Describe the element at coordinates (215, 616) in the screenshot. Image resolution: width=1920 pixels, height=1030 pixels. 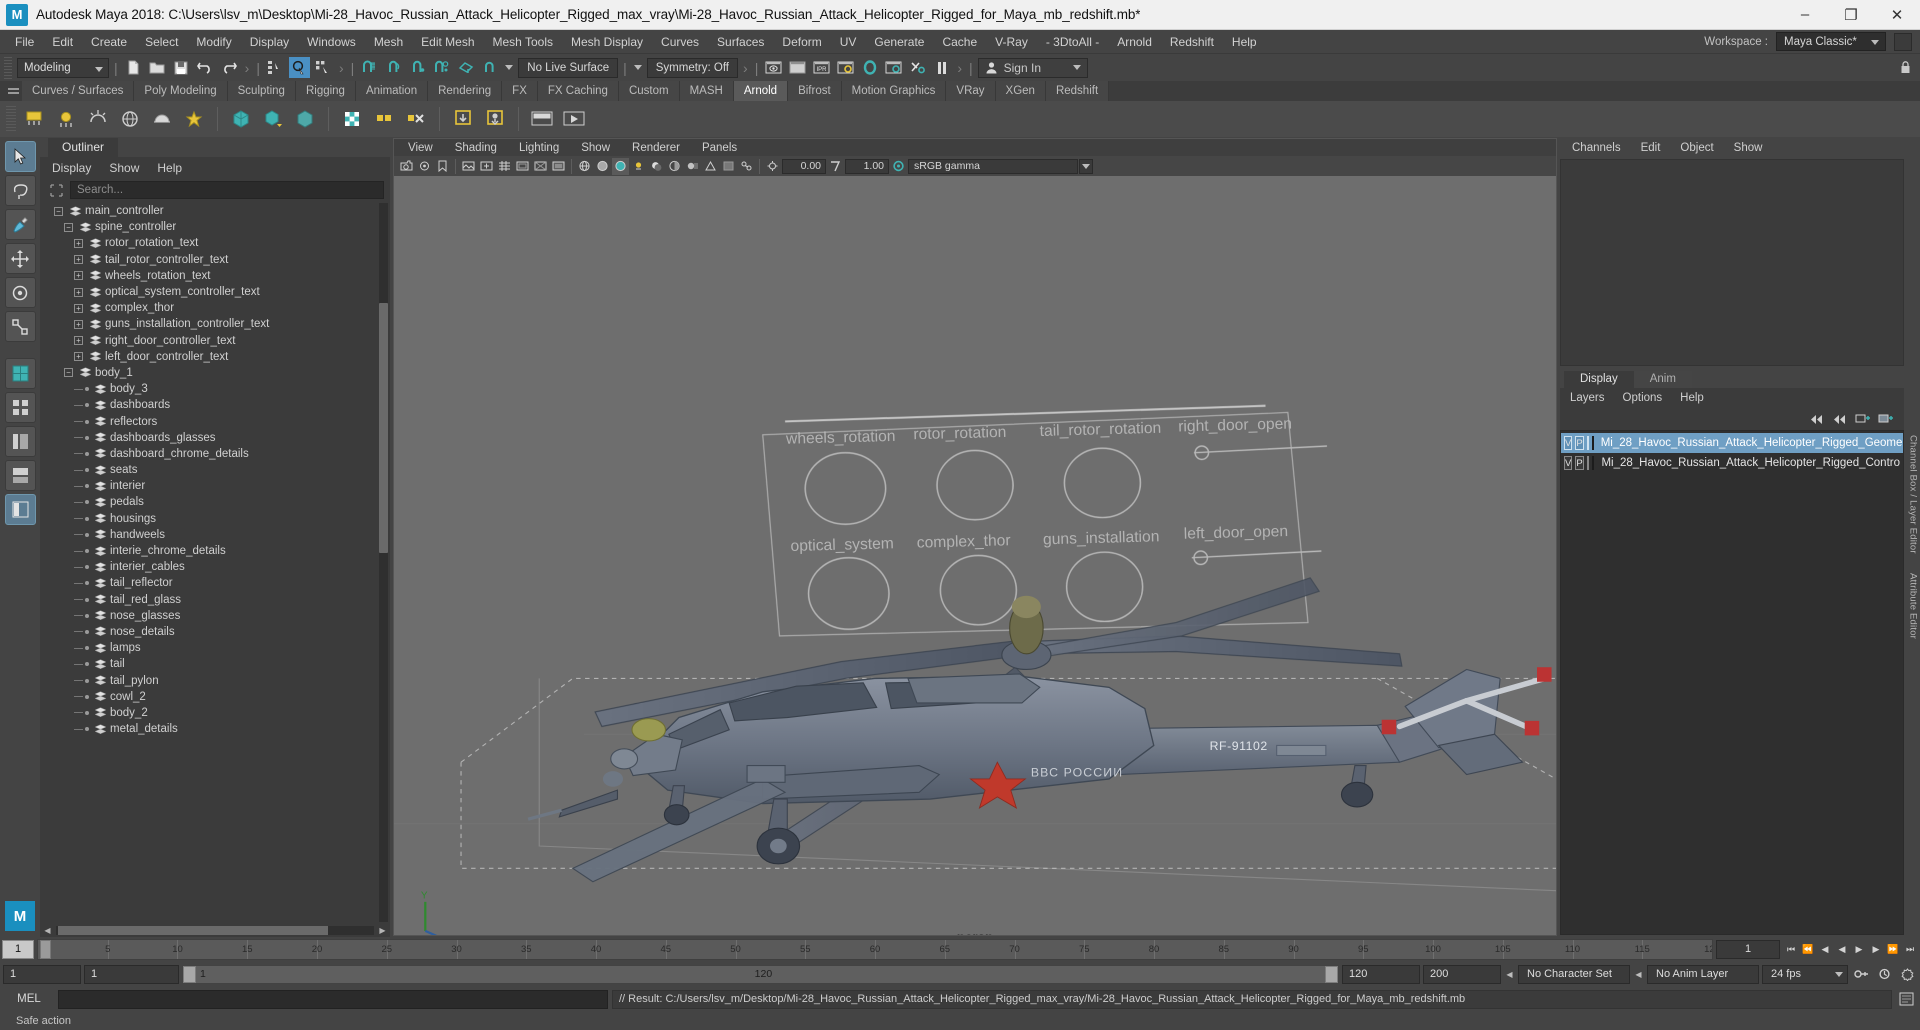
I see `outliner-item: nose_glasses` at that location.